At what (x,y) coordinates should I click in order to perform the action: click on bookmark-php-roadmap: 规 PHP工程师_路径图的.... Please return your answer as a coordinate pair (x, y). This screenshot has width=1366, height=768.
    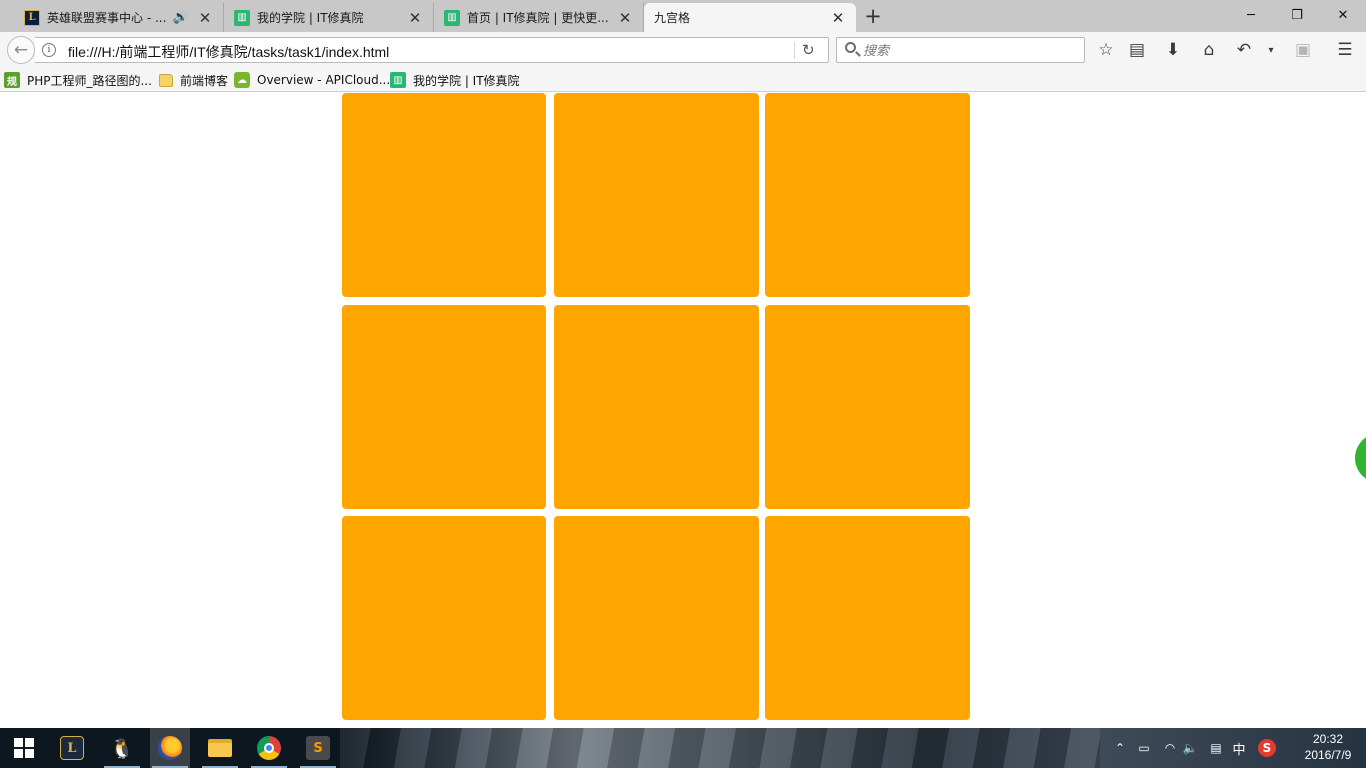
    Looking at the image, I should click on (78, 80).